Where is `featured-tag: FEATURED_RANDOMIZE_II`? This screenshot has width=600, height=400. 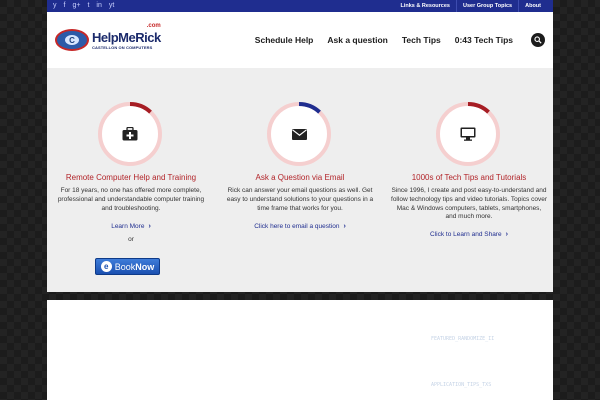
featured-tag: FEATURED_RANDOMIZE_II is located at coordinates (463, 339).